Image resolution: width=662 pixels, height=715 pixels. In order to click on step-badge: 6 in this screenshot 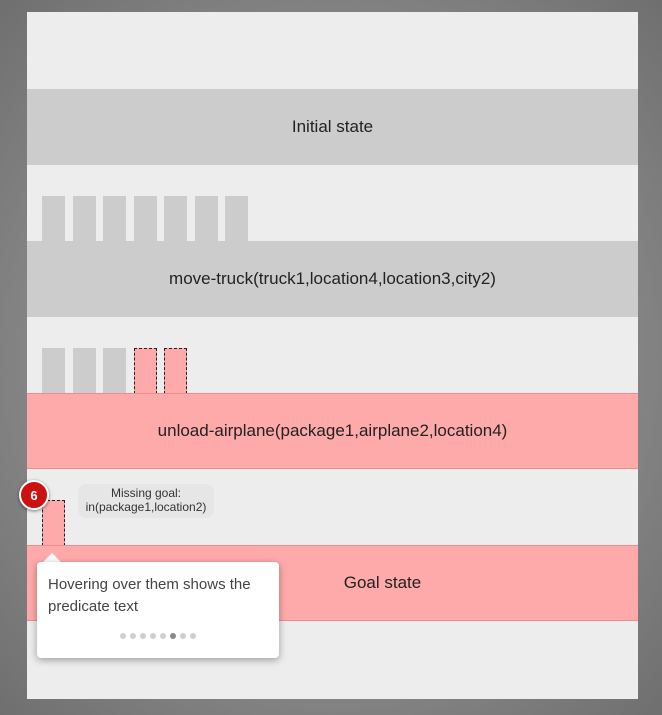, I will do `click(34, 495)`.